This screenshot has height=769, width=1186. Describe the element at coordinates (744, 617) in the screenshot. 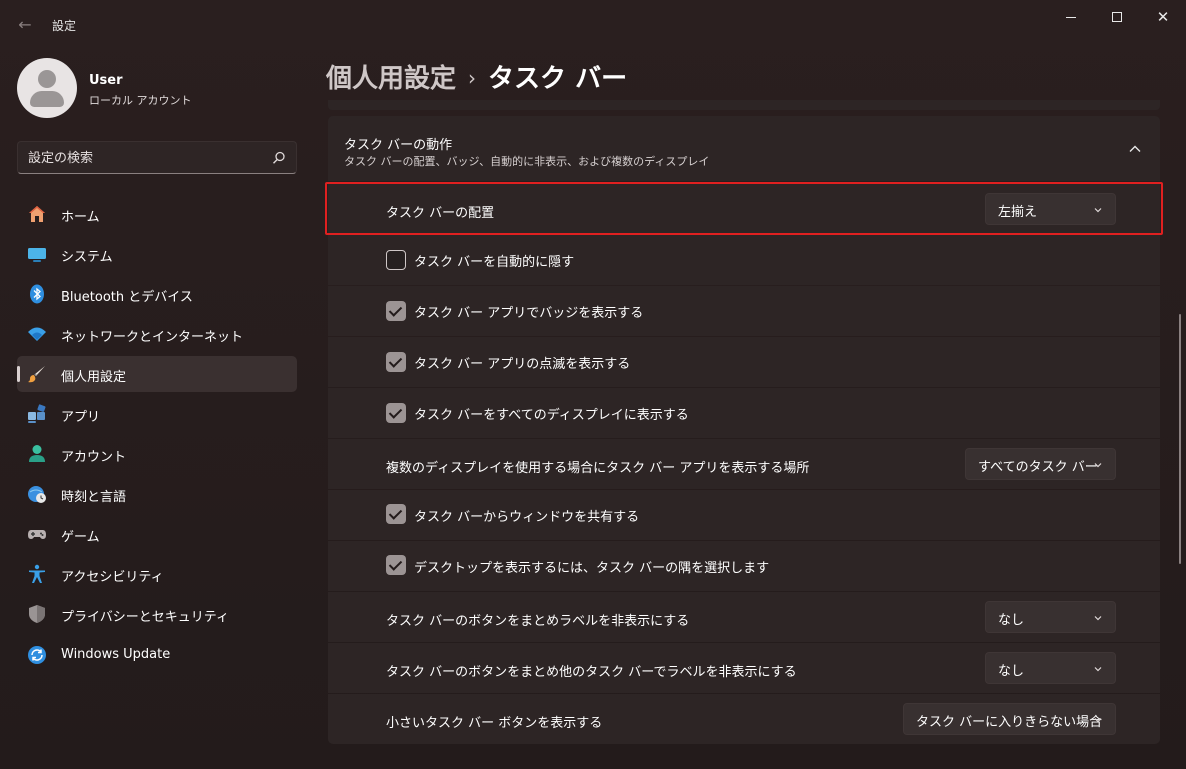

I see `combine-buttons-row: タスク バーのボタンをまとめラベルを非表示にする なし` at that location.